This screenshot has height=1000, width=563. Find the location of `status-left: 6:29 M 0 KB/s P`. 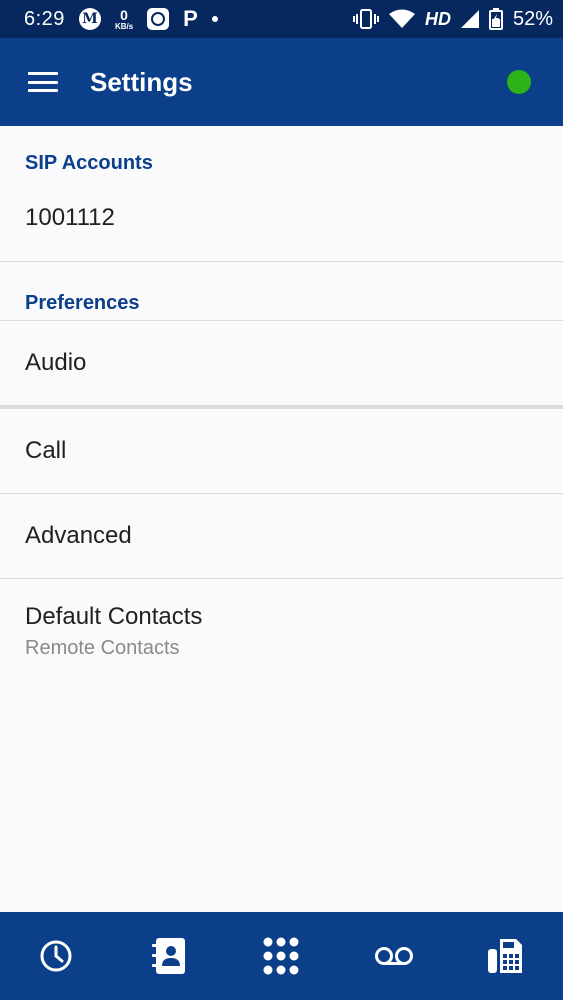

status-left: 6:29 M 0 KB/s P is located at coordinates (121, 19).